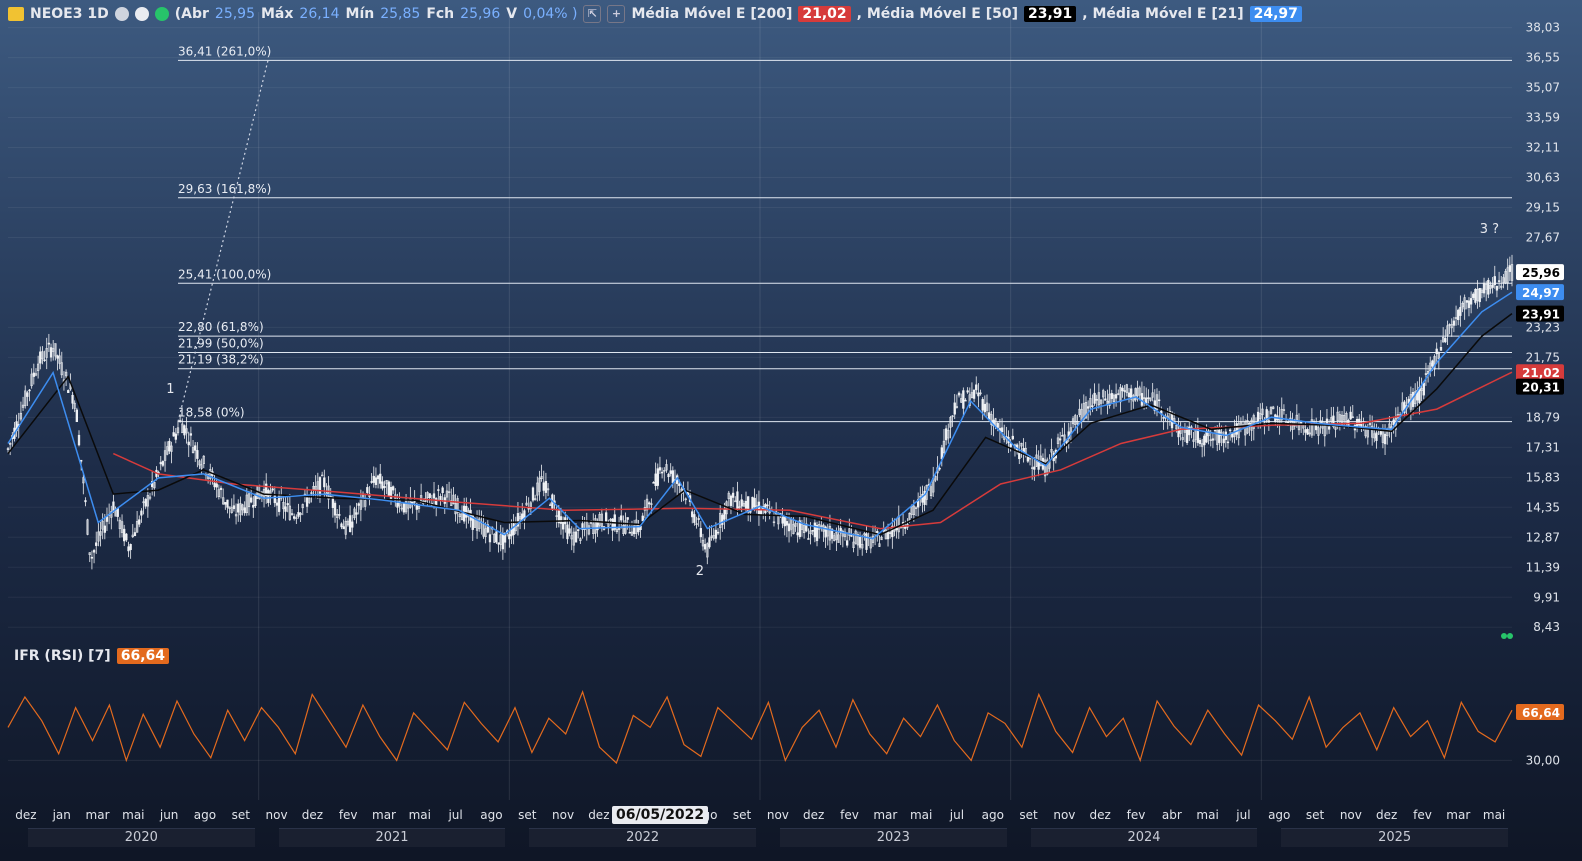 The image size is (1582, 861). What do you see at coordinates (1136, 815) in the screenshot?
I see `x-tick-label: fev` at bounding box center [1136, 815].